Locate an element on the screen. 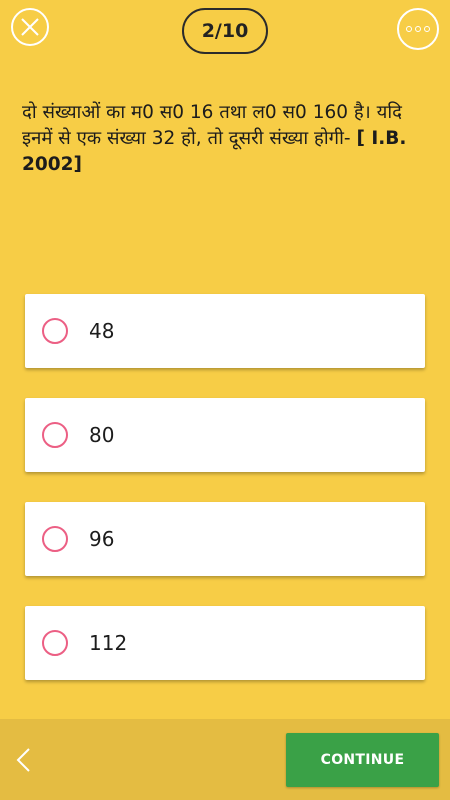 The image size is (450, 800). option-card: 80 is located at coordinates (225, 435).